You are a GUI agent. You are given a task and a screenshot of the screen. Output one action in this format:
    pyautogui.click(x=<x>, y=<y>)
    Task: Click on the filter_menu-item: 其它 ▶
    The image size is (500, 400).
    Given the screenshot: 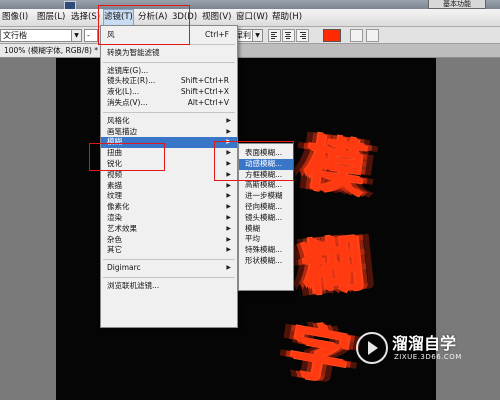 What is the action you would take?
    pyautogui.click(x=169, y=250)
    